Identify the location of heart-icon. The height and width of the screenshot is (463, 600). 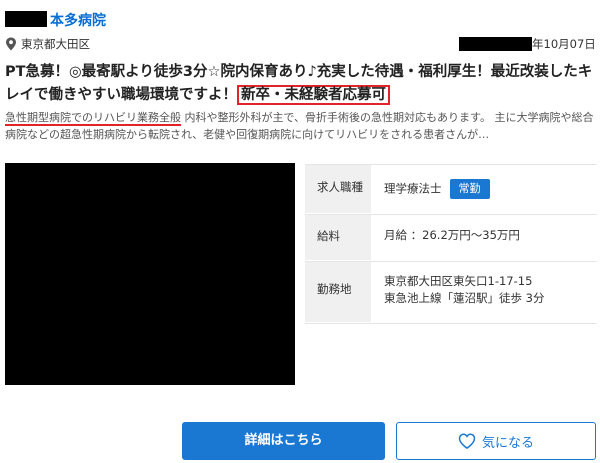
(467, 441).